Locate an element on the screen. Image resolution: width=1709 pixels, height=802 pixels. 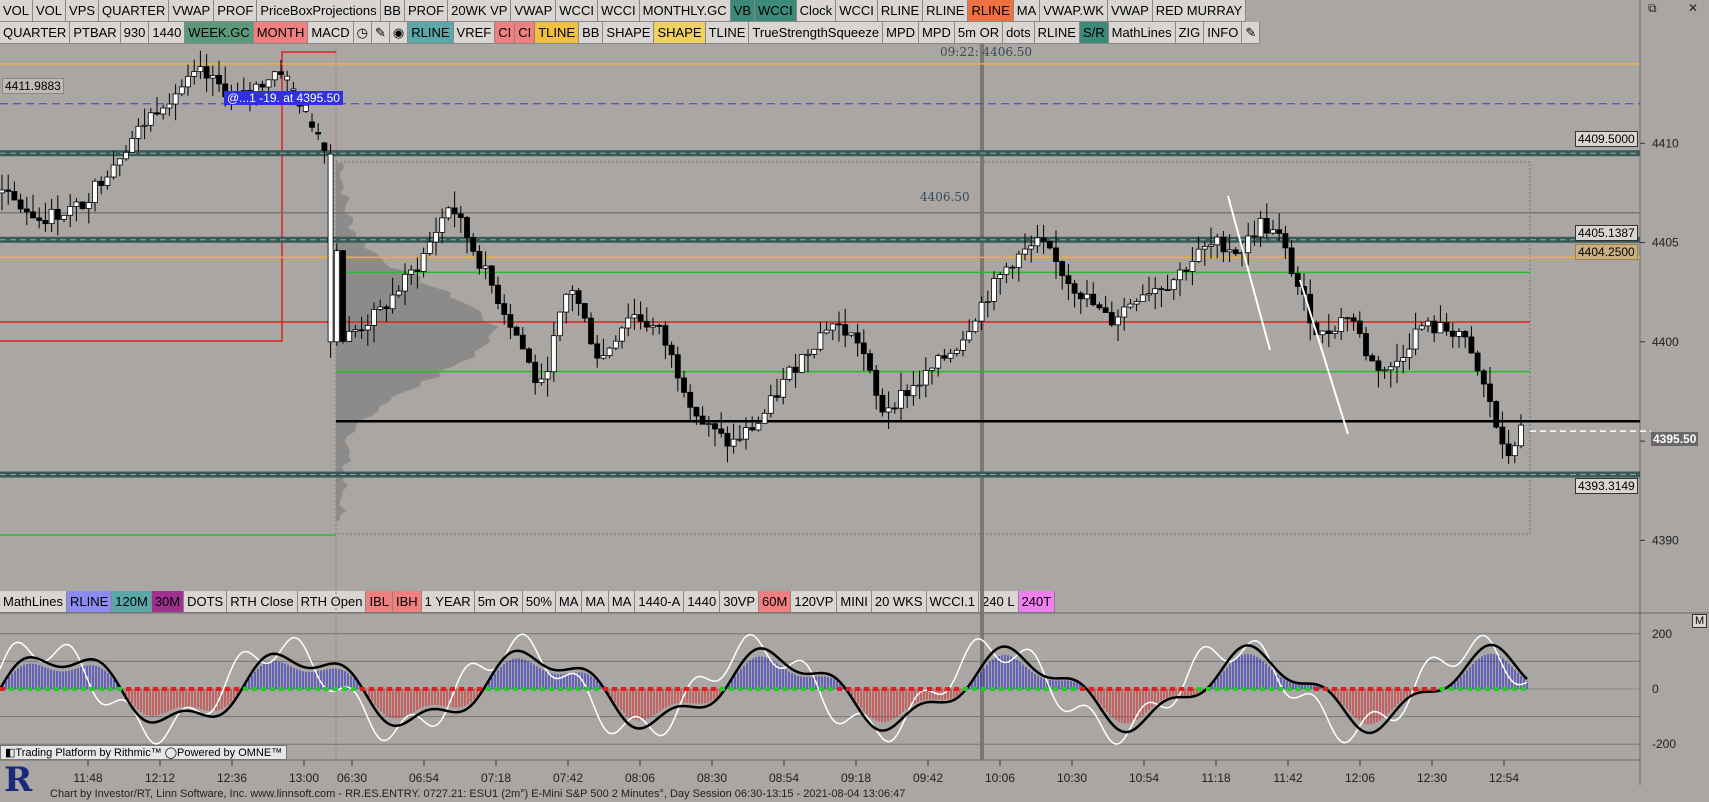
order-label: @...1 -19. at 4395.50 is located at coordinates (283, 98).